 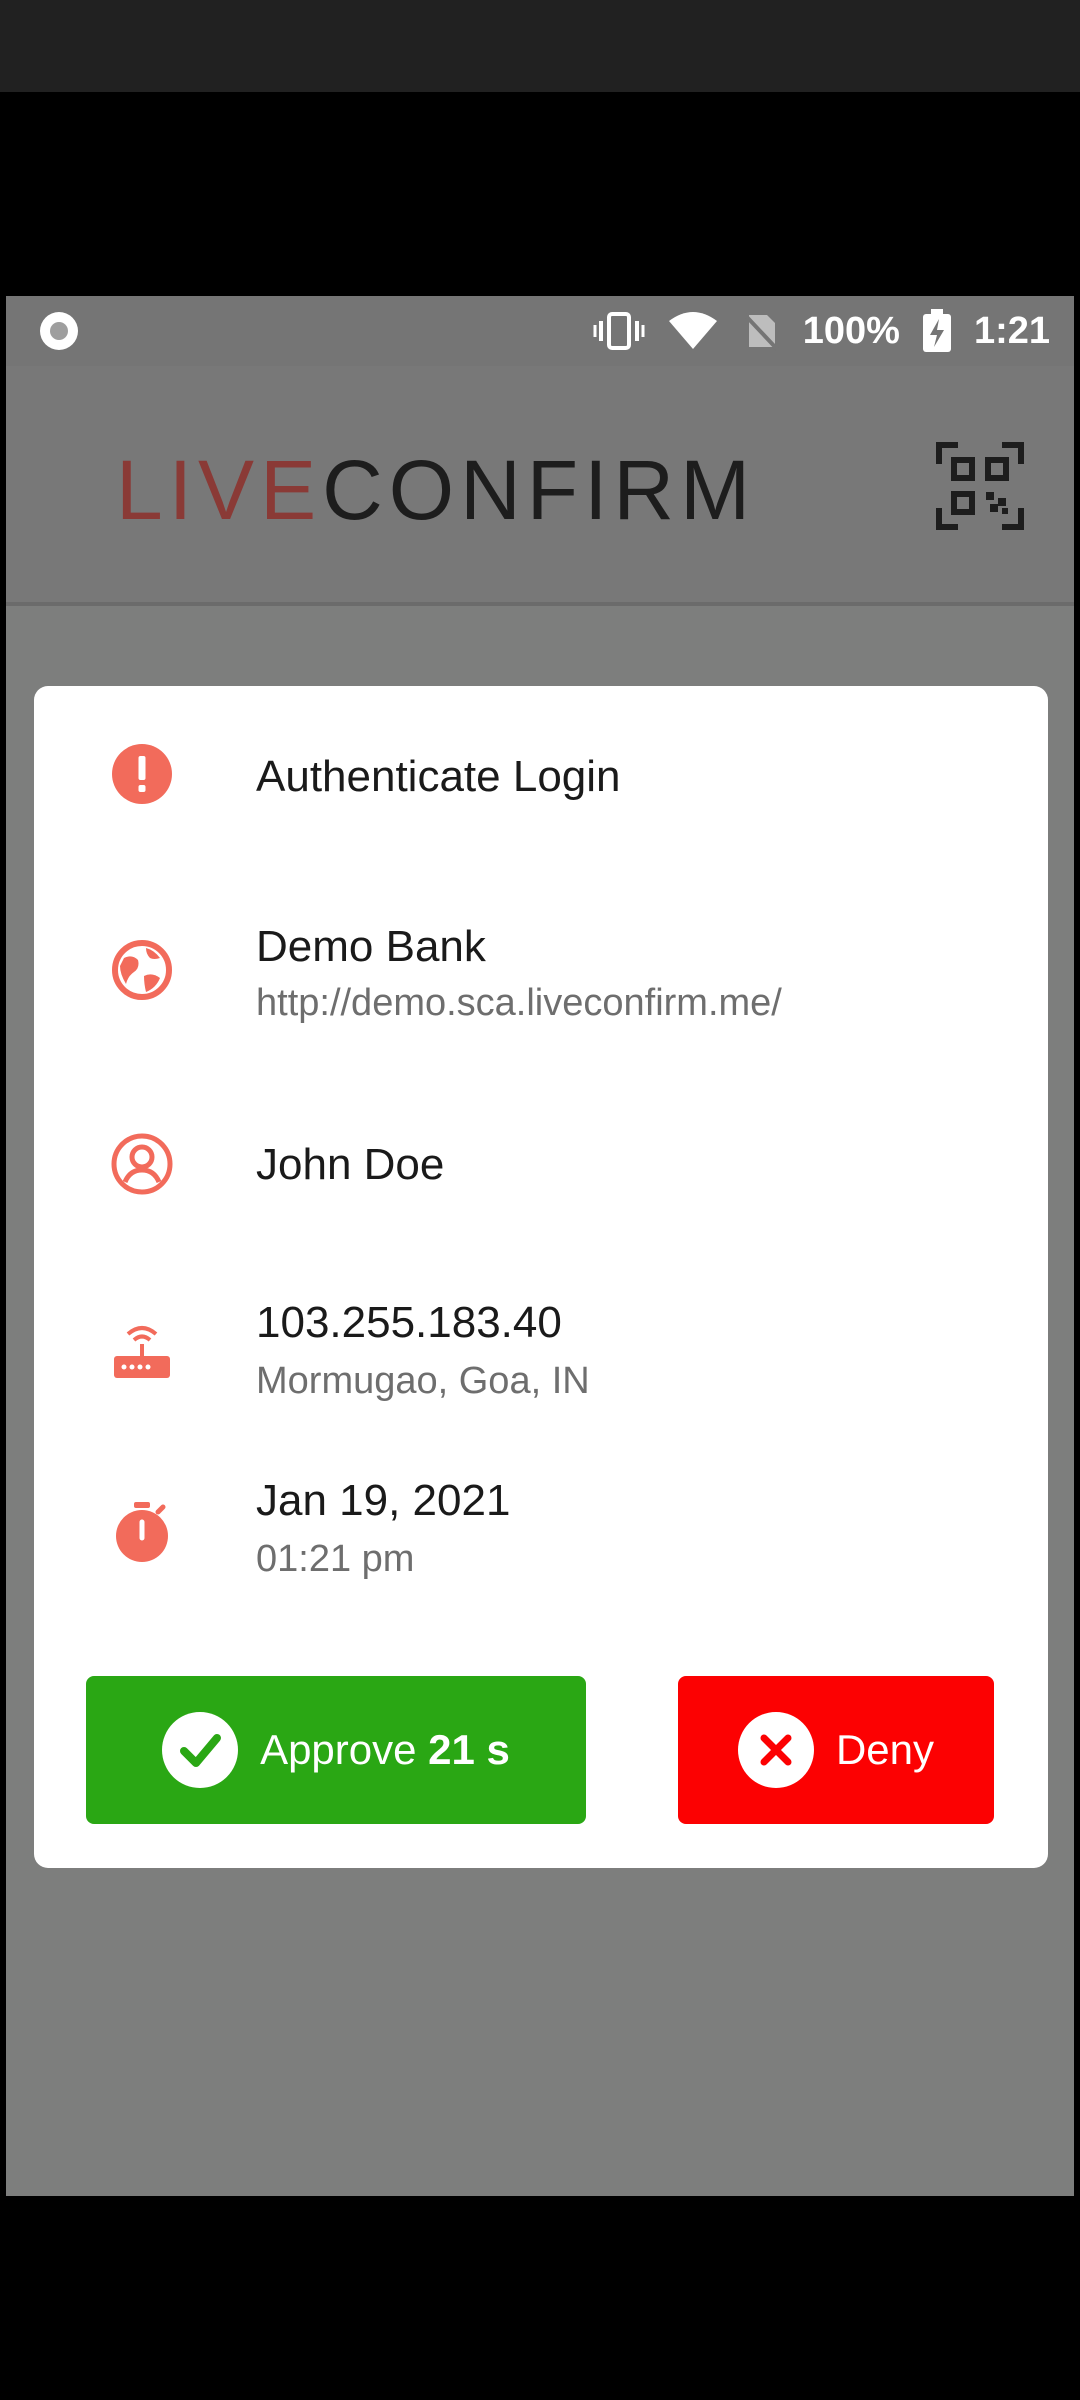 What do you see at coordinates (693, 331) in the screenshot?
I see `wifi-icon` at bounding box center [693, 331].